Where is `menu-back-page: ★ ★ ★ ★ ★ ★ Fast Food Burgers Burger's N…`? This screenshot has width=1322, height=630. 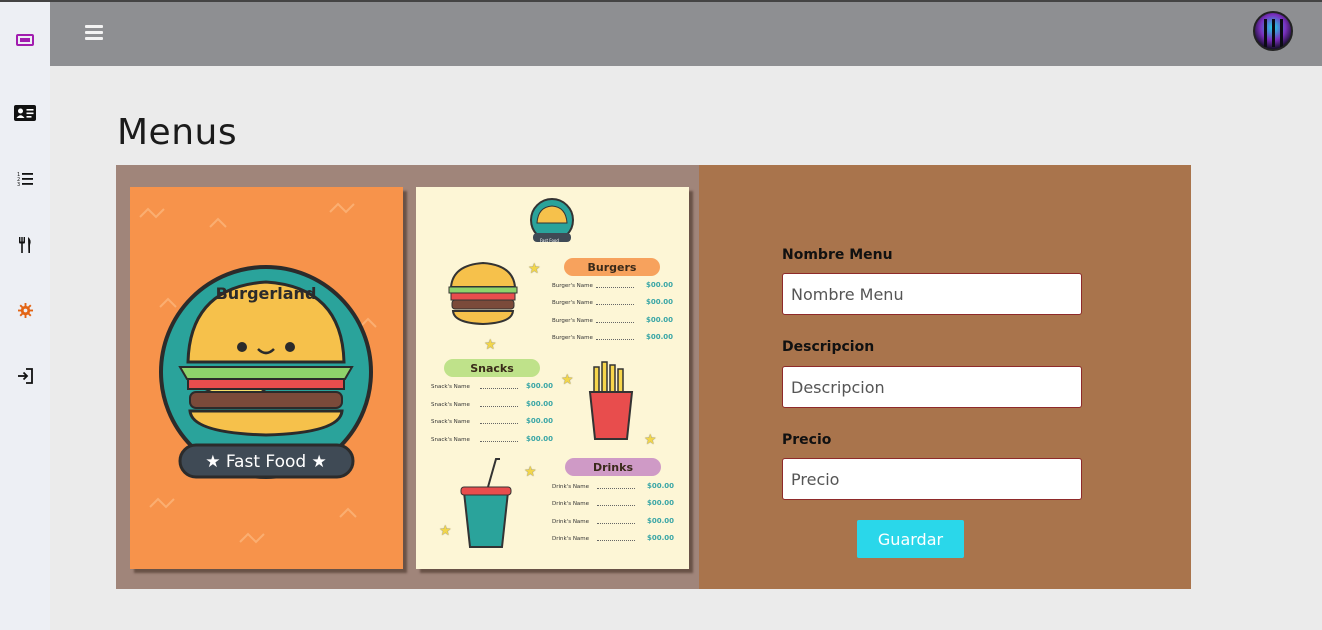 menu-back-page: ★ ★ ★ ★ ★ ★ Fast Food Burgers Burger's N… is located at coordinates (552, 378).